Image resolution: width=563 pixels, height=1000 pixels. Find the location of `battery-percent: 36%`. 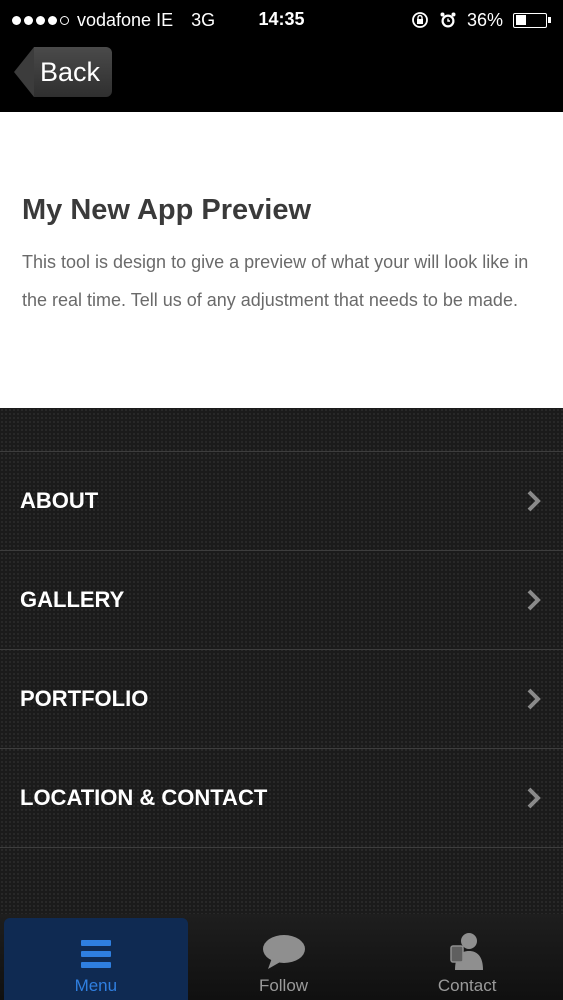

battery-percent: 36% is located at coordinates (484, 19).